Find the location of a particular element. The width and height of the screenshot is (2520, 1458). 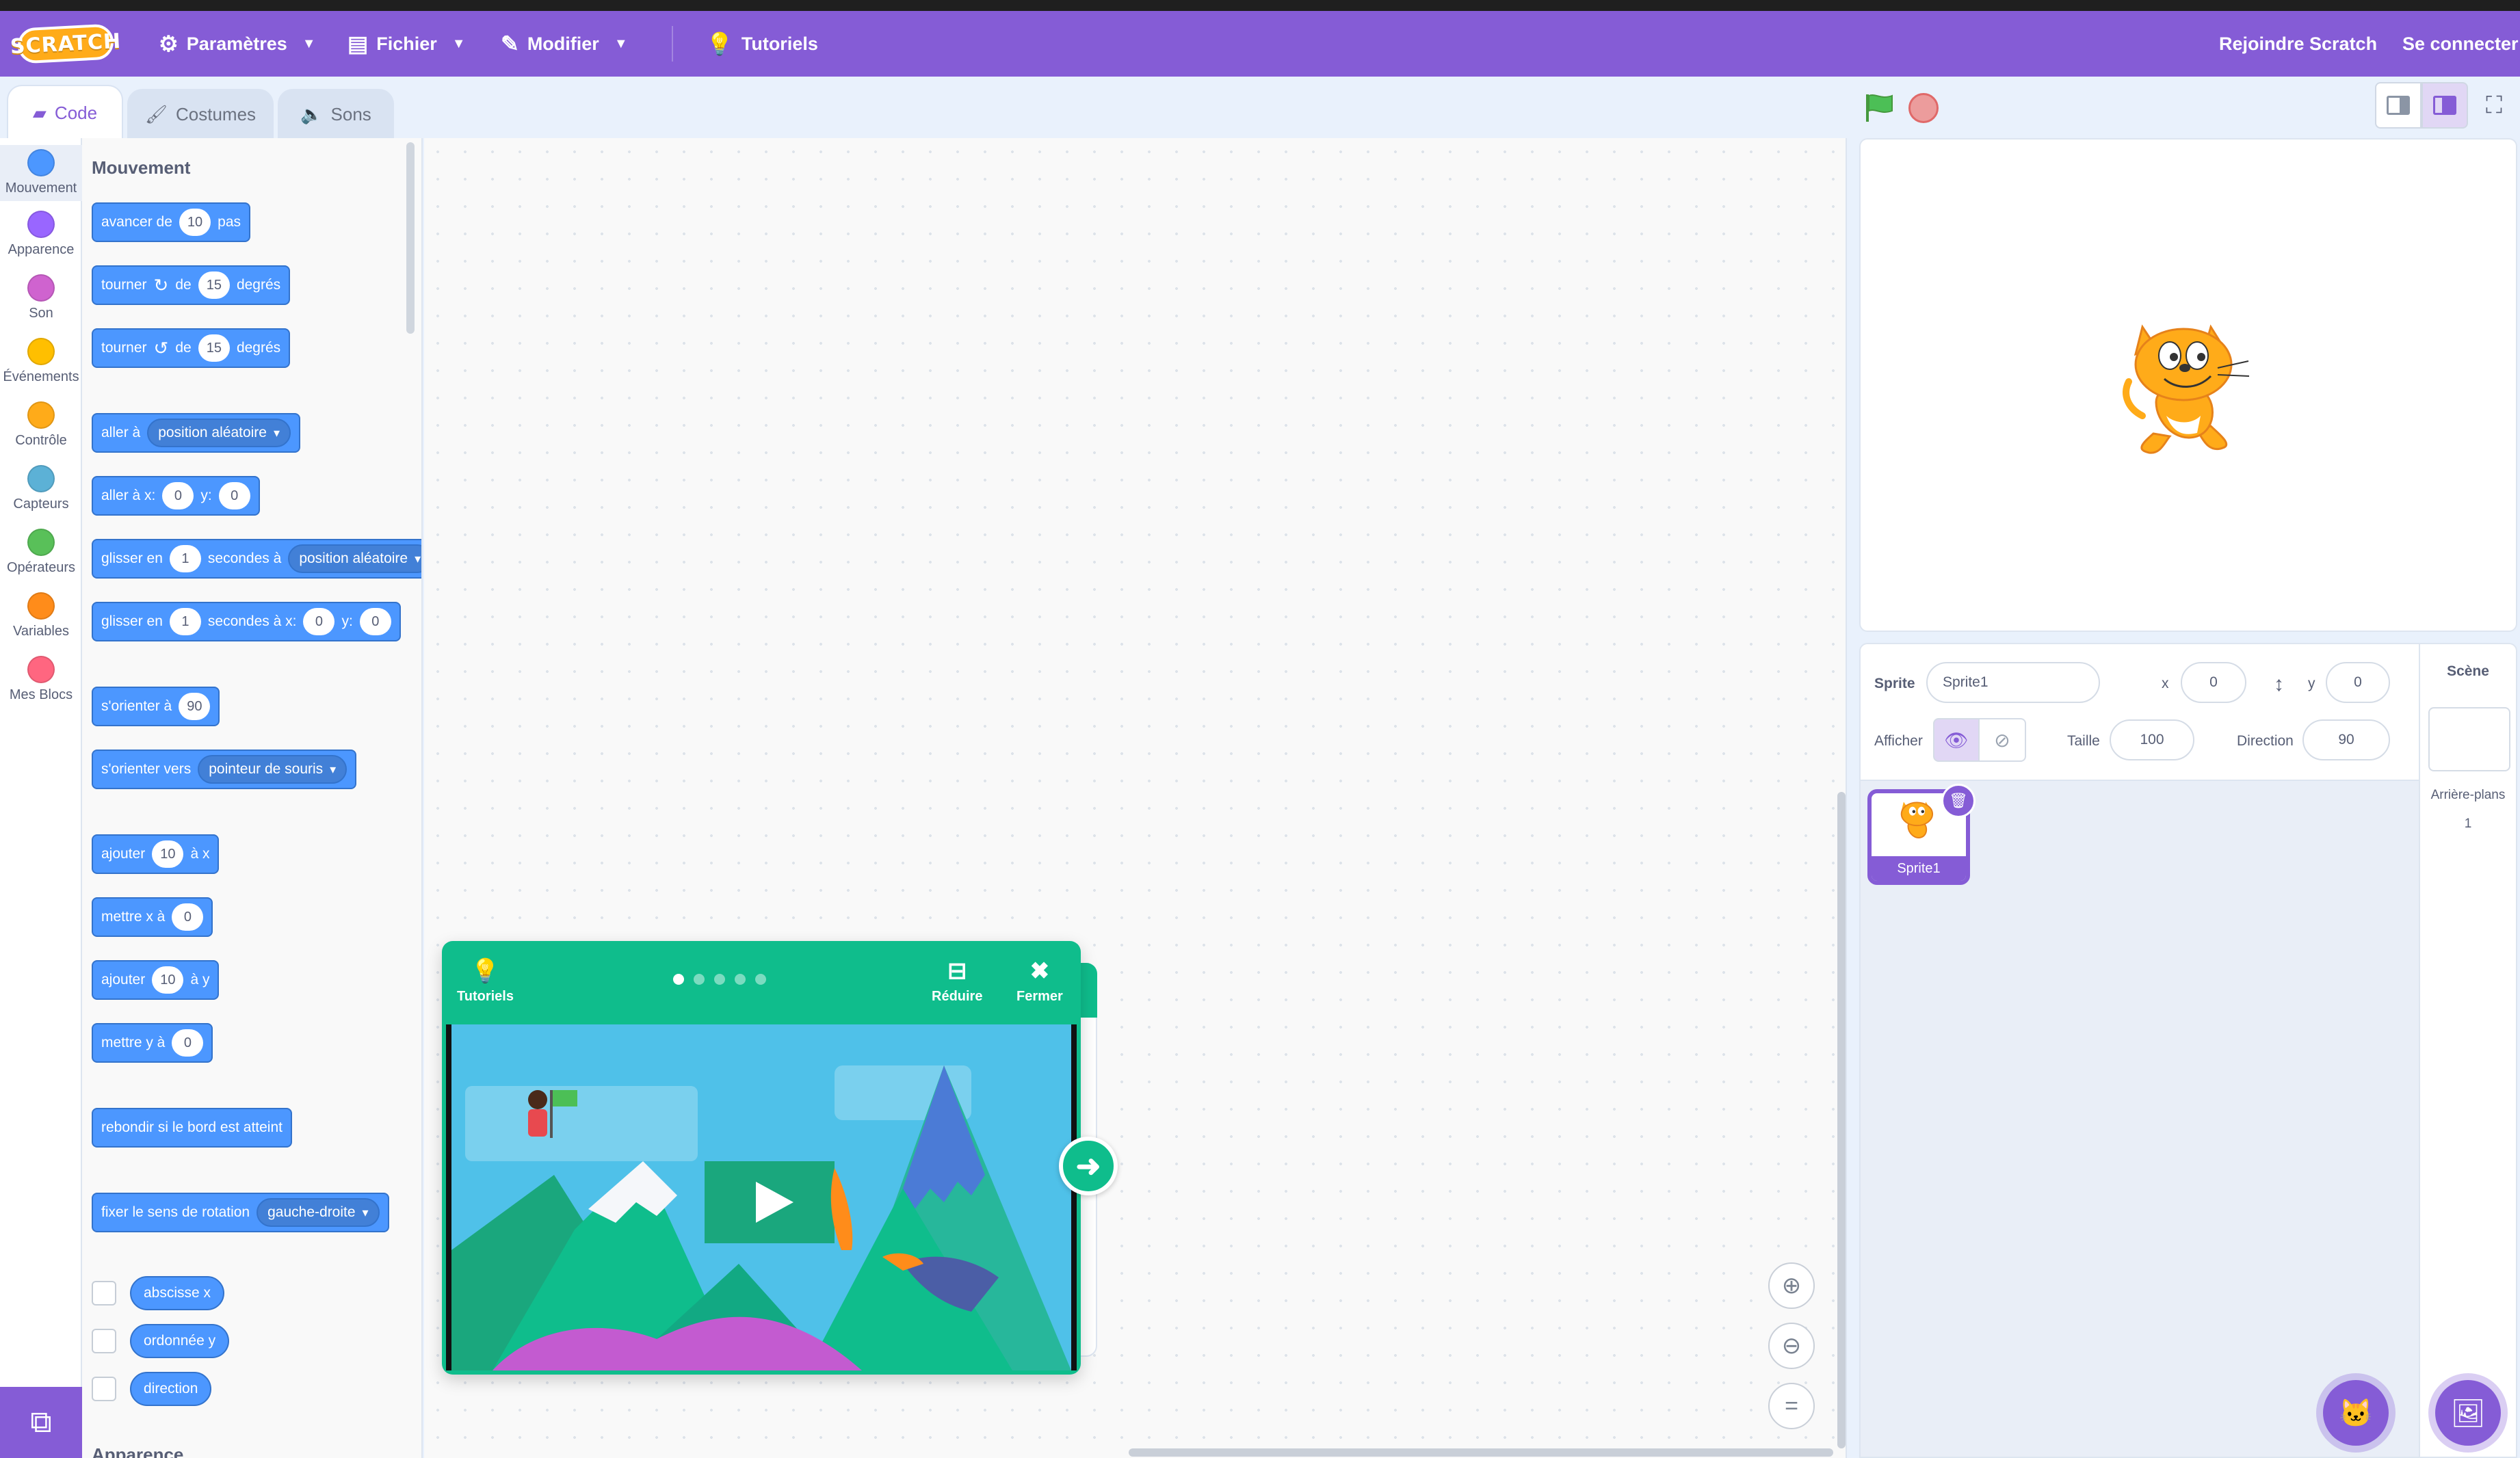

tab-code: ▰ Code is located at coordinates (65, 112).